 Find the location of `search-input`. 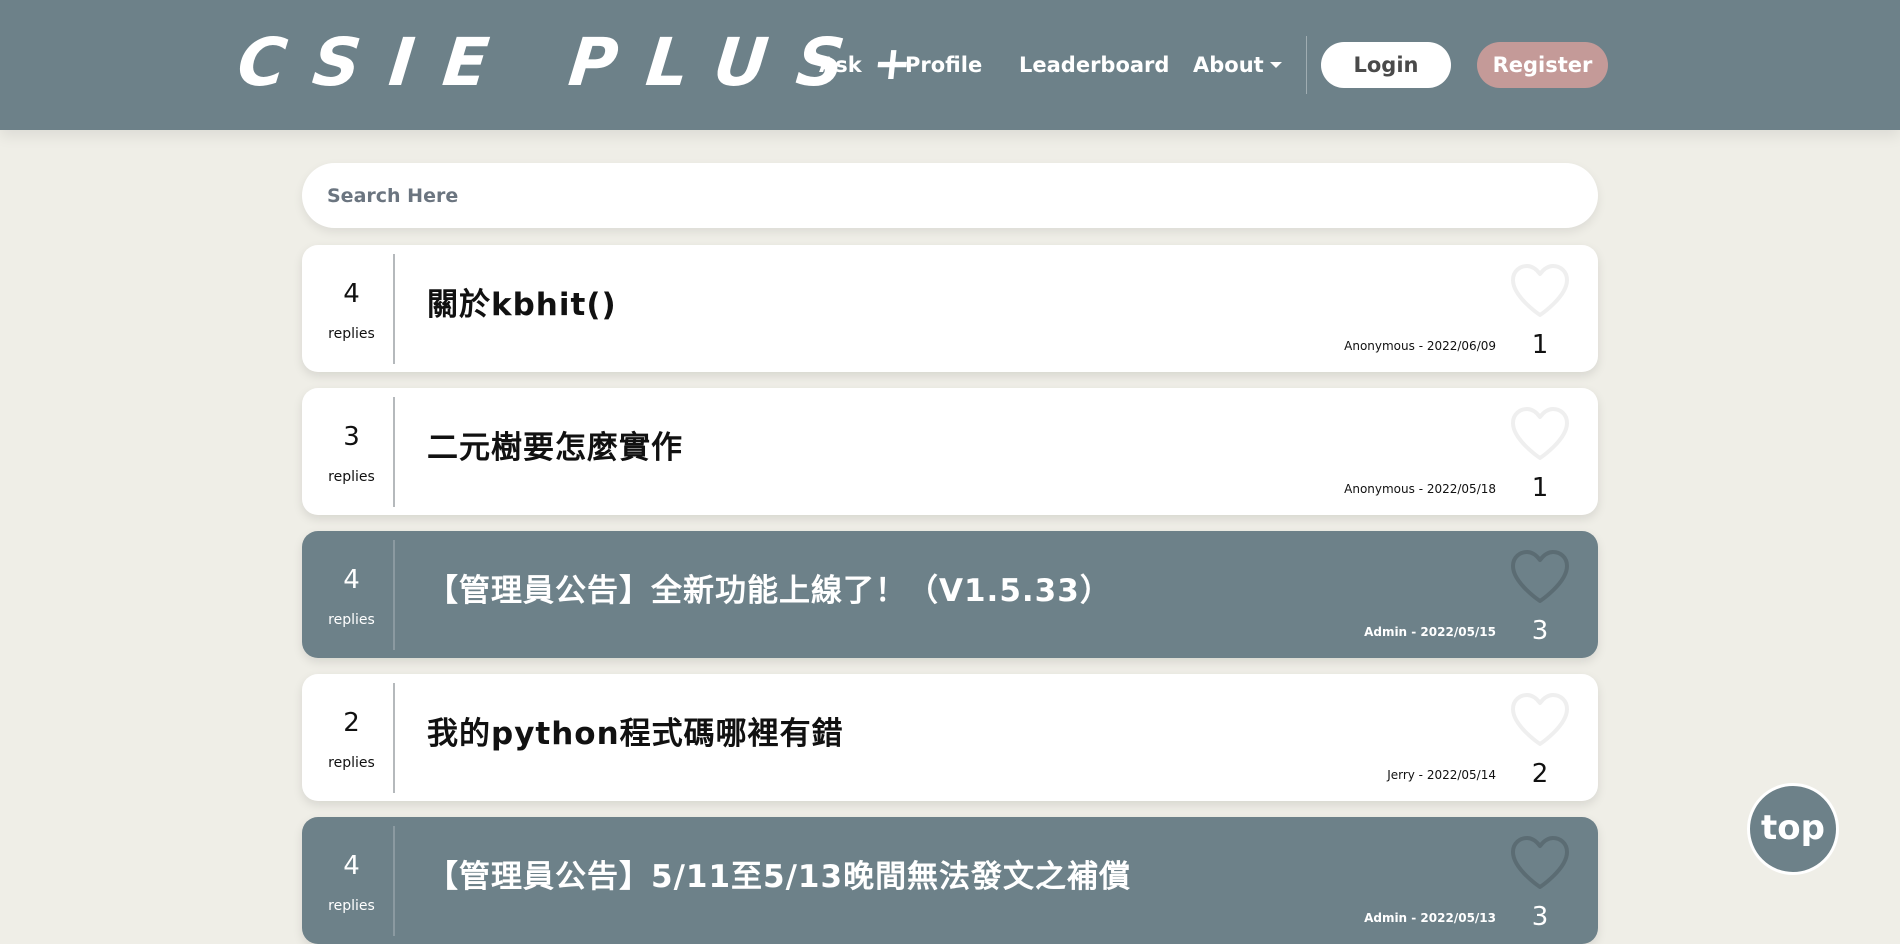

search-input is located at coordinates (950, 195).